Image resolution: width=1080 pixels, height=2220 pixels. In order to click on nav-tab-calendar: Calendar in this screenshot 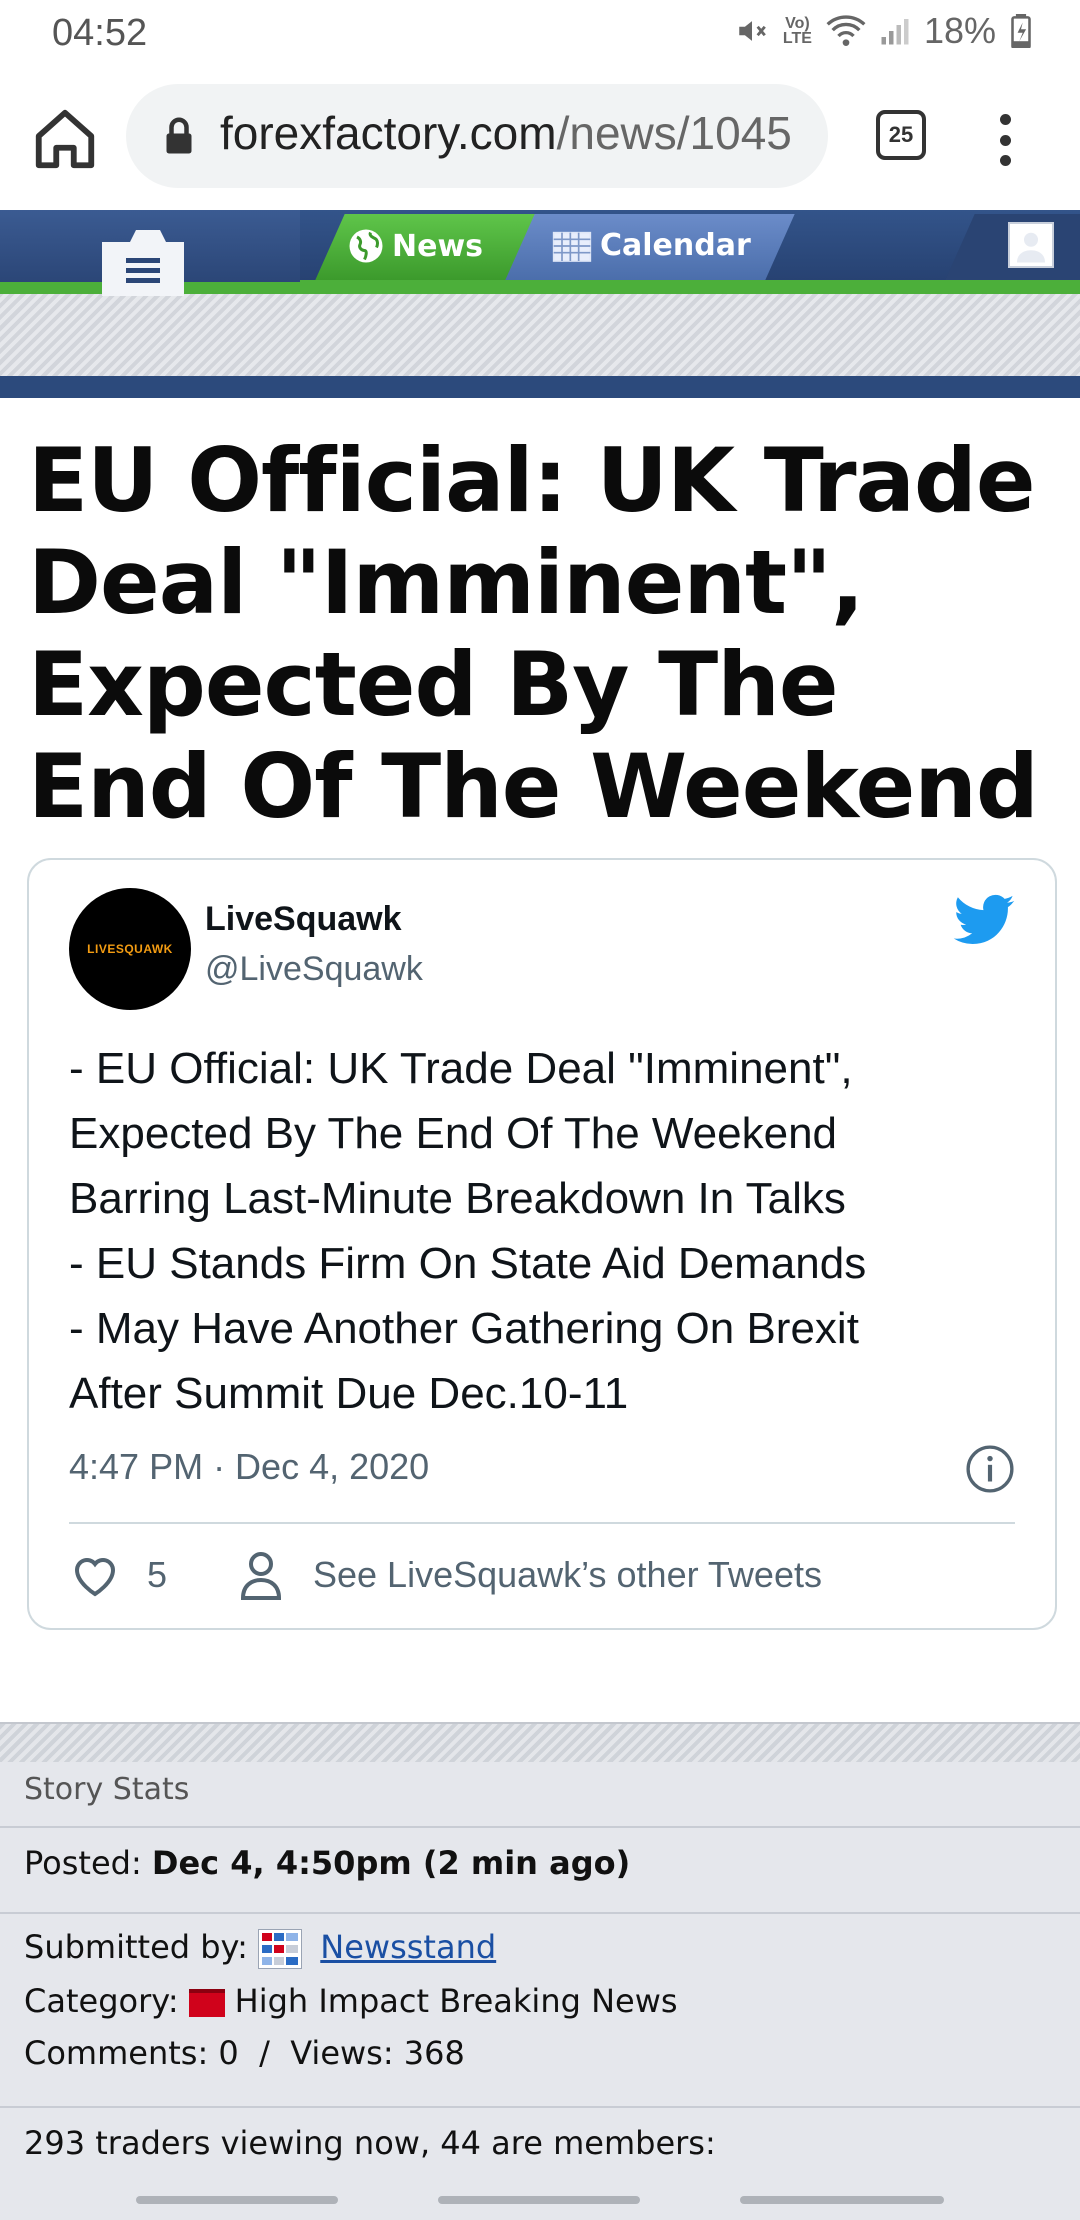, I will do `click(651, 245)`.